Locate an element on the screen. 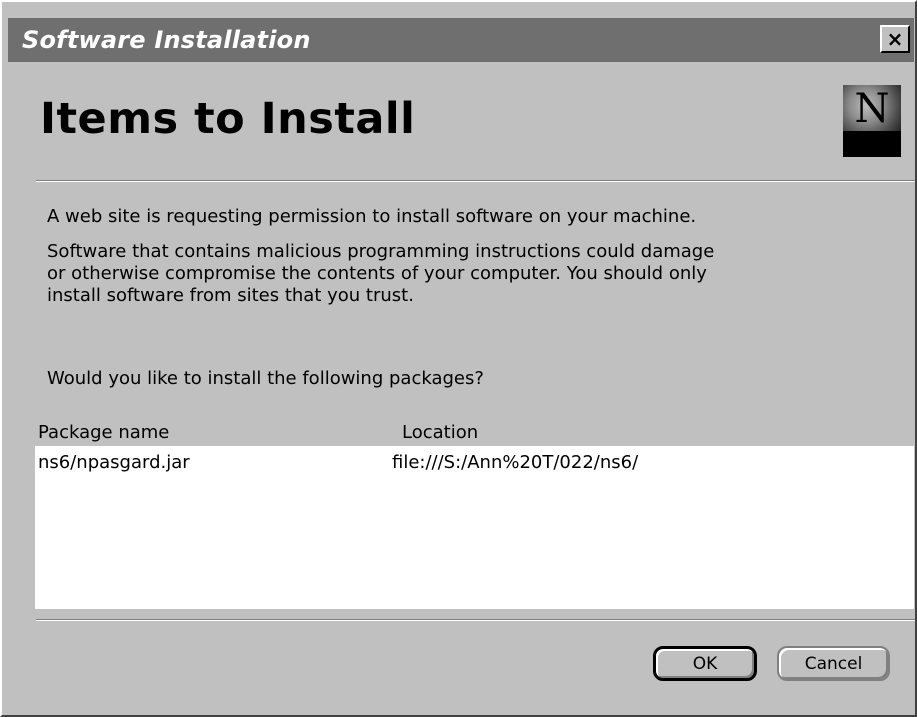 Image resolution: width=917 pixels, height=717 pixels. ok-button: OK is located at coordinates (705, 663).